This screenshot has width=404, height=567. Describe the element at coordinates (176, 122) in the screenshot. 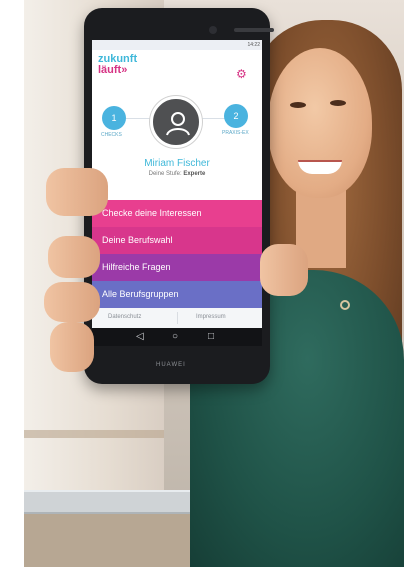

I see `user-avatar-icon` at that location.